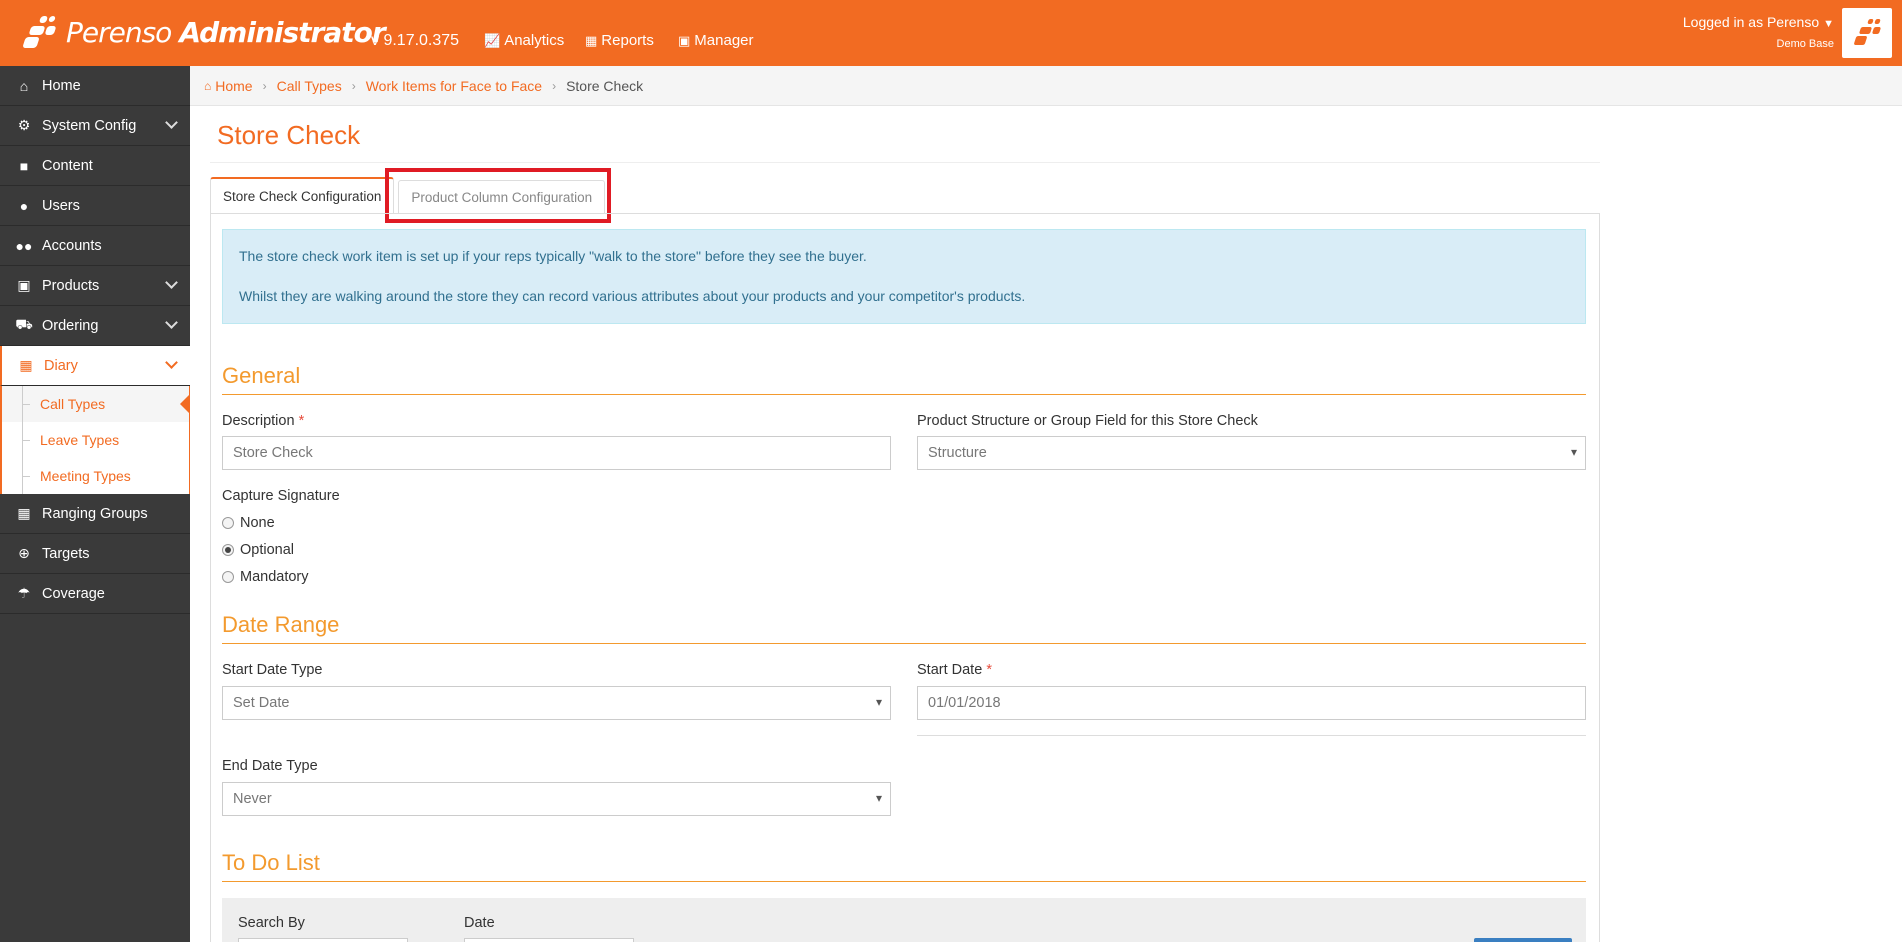 This screenshot has width=1902, height=942. I want to click on gear-icon: ⚙, so click(24, 125).